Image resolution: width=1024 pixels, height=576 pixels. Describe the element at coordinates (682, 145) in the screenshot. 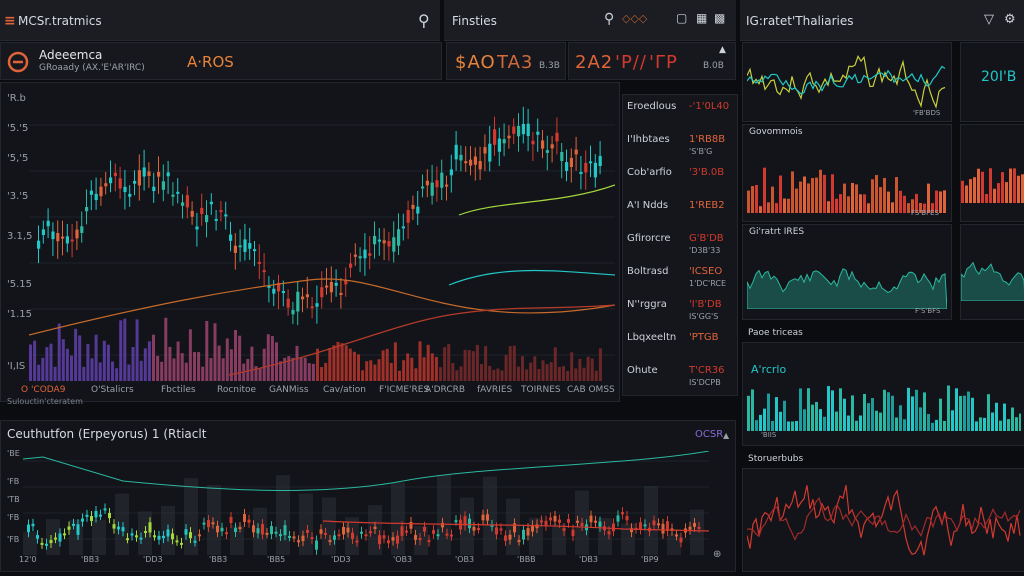

I see `watchlist-row: I'Ihbtaes 1'RB8B 'S'B'G` at that location.